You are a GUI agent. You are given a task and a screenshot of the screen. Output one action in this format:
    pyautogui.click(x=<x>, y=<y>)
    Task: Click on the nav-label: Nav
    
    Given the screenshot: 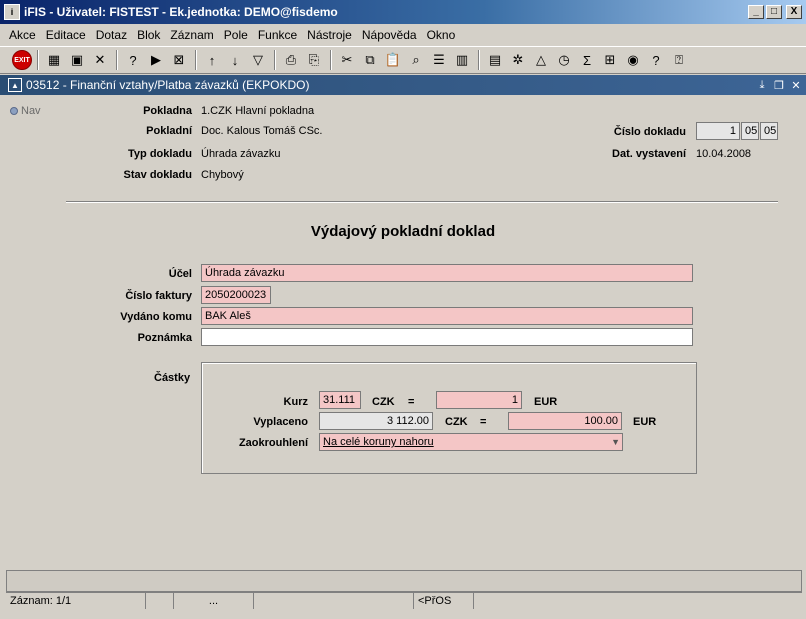 What is the action you would take?
    pyautogui.click(x=31, y=111)
    